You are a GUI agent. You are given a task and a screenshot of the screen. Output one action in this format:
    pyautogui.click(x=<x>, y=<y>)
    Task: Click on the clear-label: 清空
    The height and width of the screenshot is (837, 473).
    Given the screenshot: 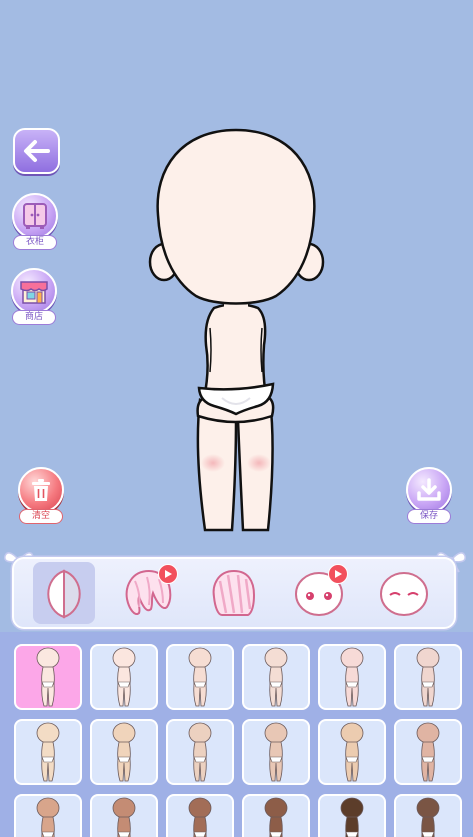 What is the action you would take?
    pyautogui.click(x=41, y=516)
    